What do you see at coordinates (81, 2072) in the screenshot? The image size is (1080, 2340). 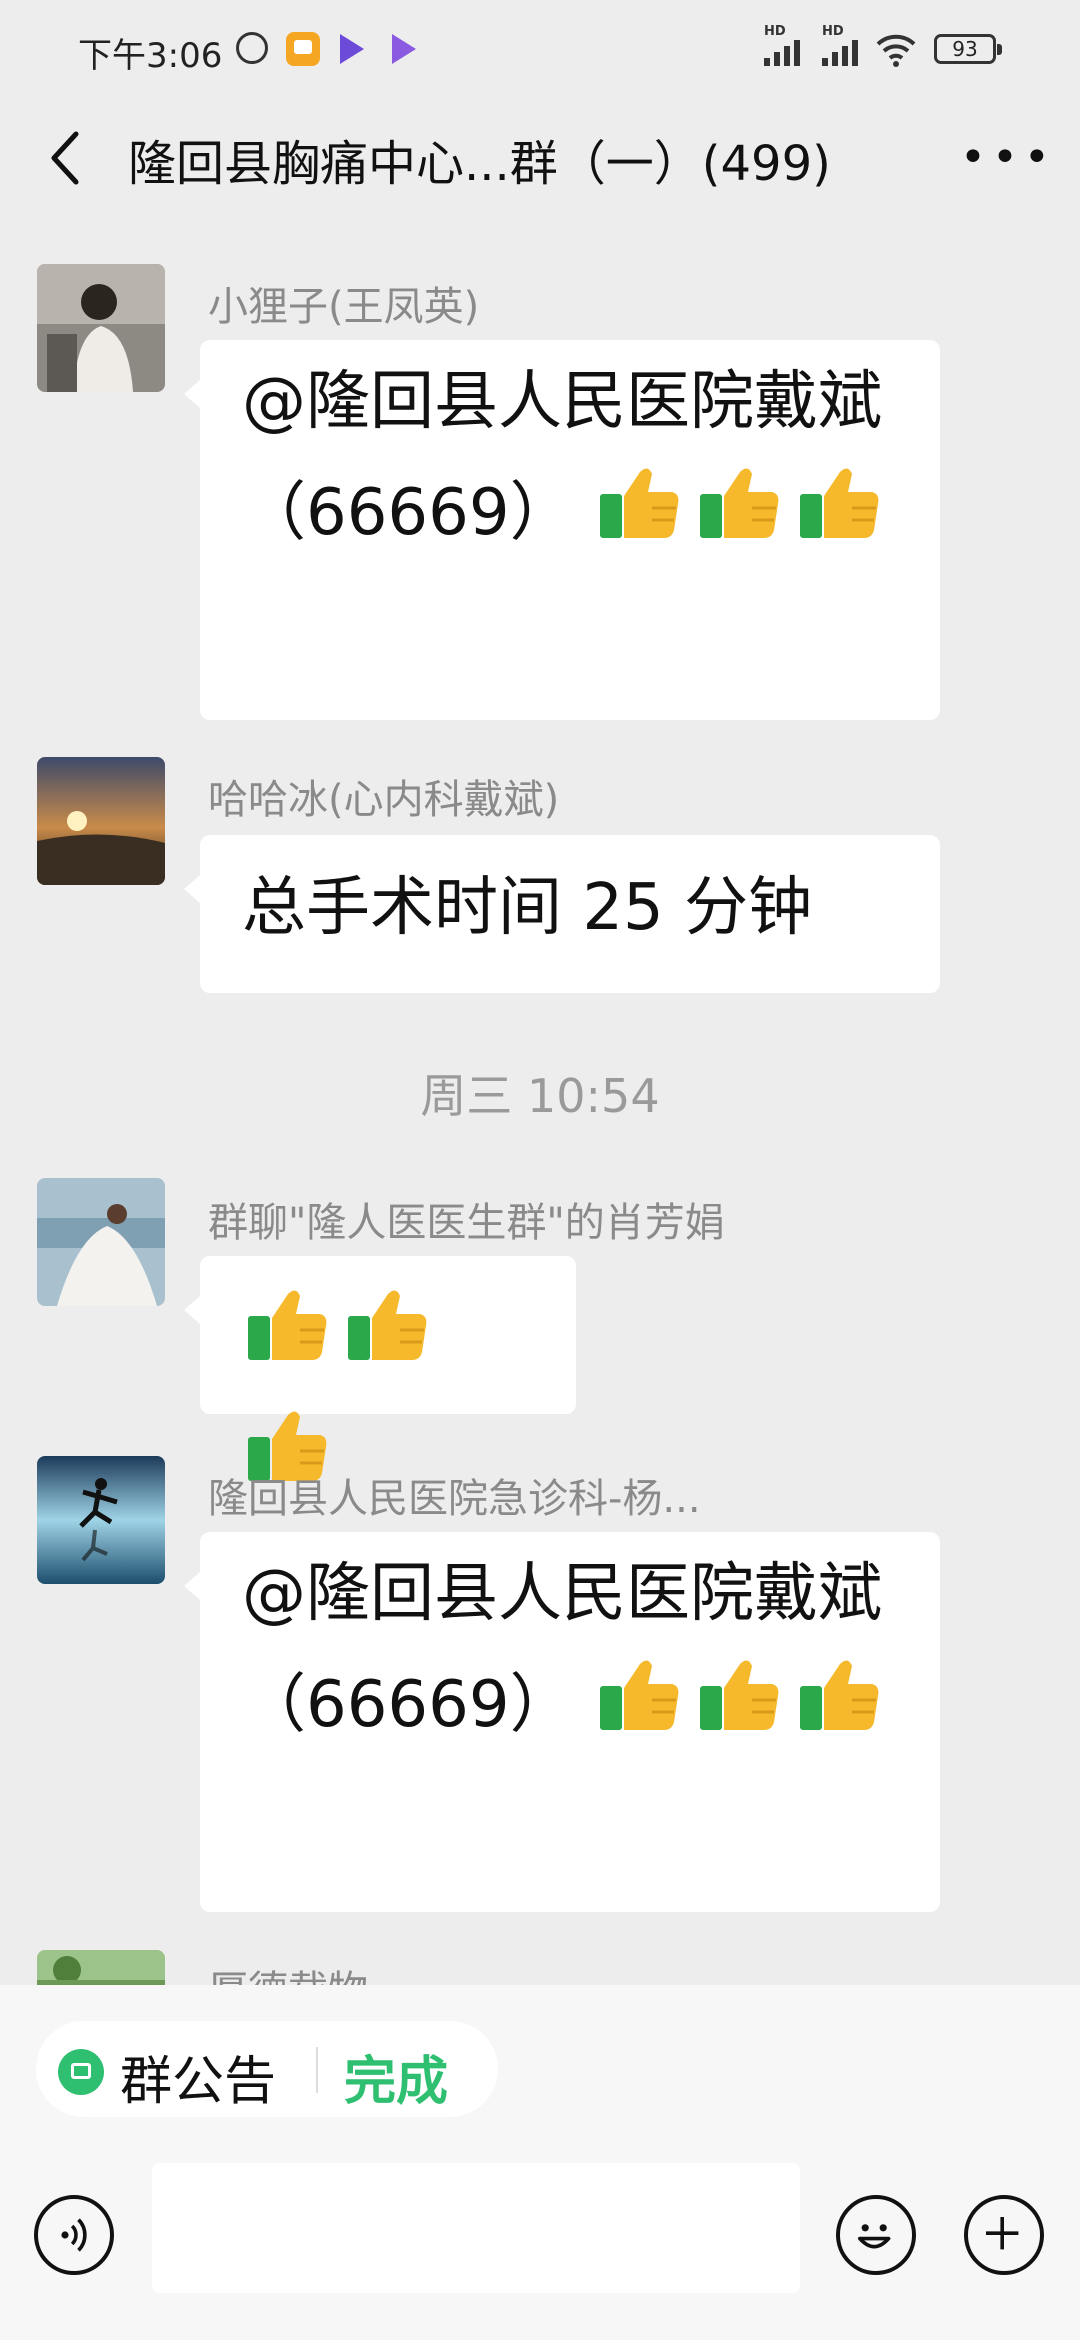 I see `announcement-icon` at bounding box center [81, 2072].